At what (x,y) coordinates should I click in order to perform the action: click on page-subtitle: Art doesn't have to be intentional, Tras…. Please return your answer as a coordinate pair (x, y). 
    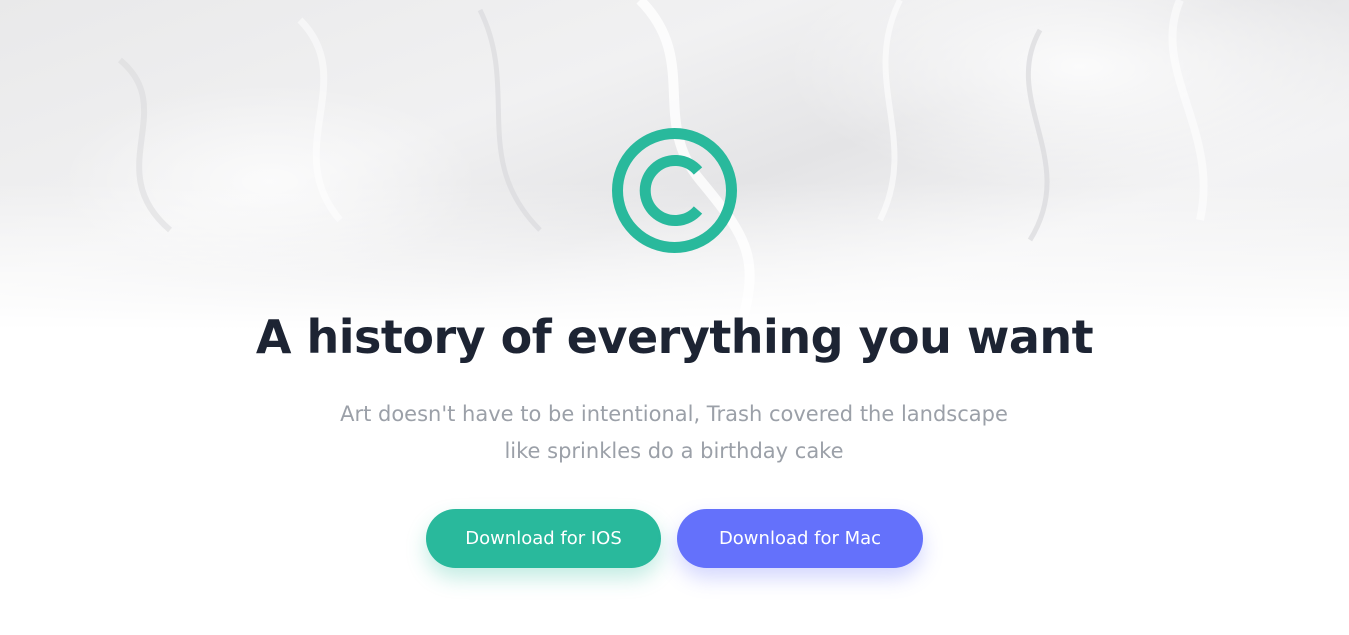
    Looking at the image, I should click on (674, 433).